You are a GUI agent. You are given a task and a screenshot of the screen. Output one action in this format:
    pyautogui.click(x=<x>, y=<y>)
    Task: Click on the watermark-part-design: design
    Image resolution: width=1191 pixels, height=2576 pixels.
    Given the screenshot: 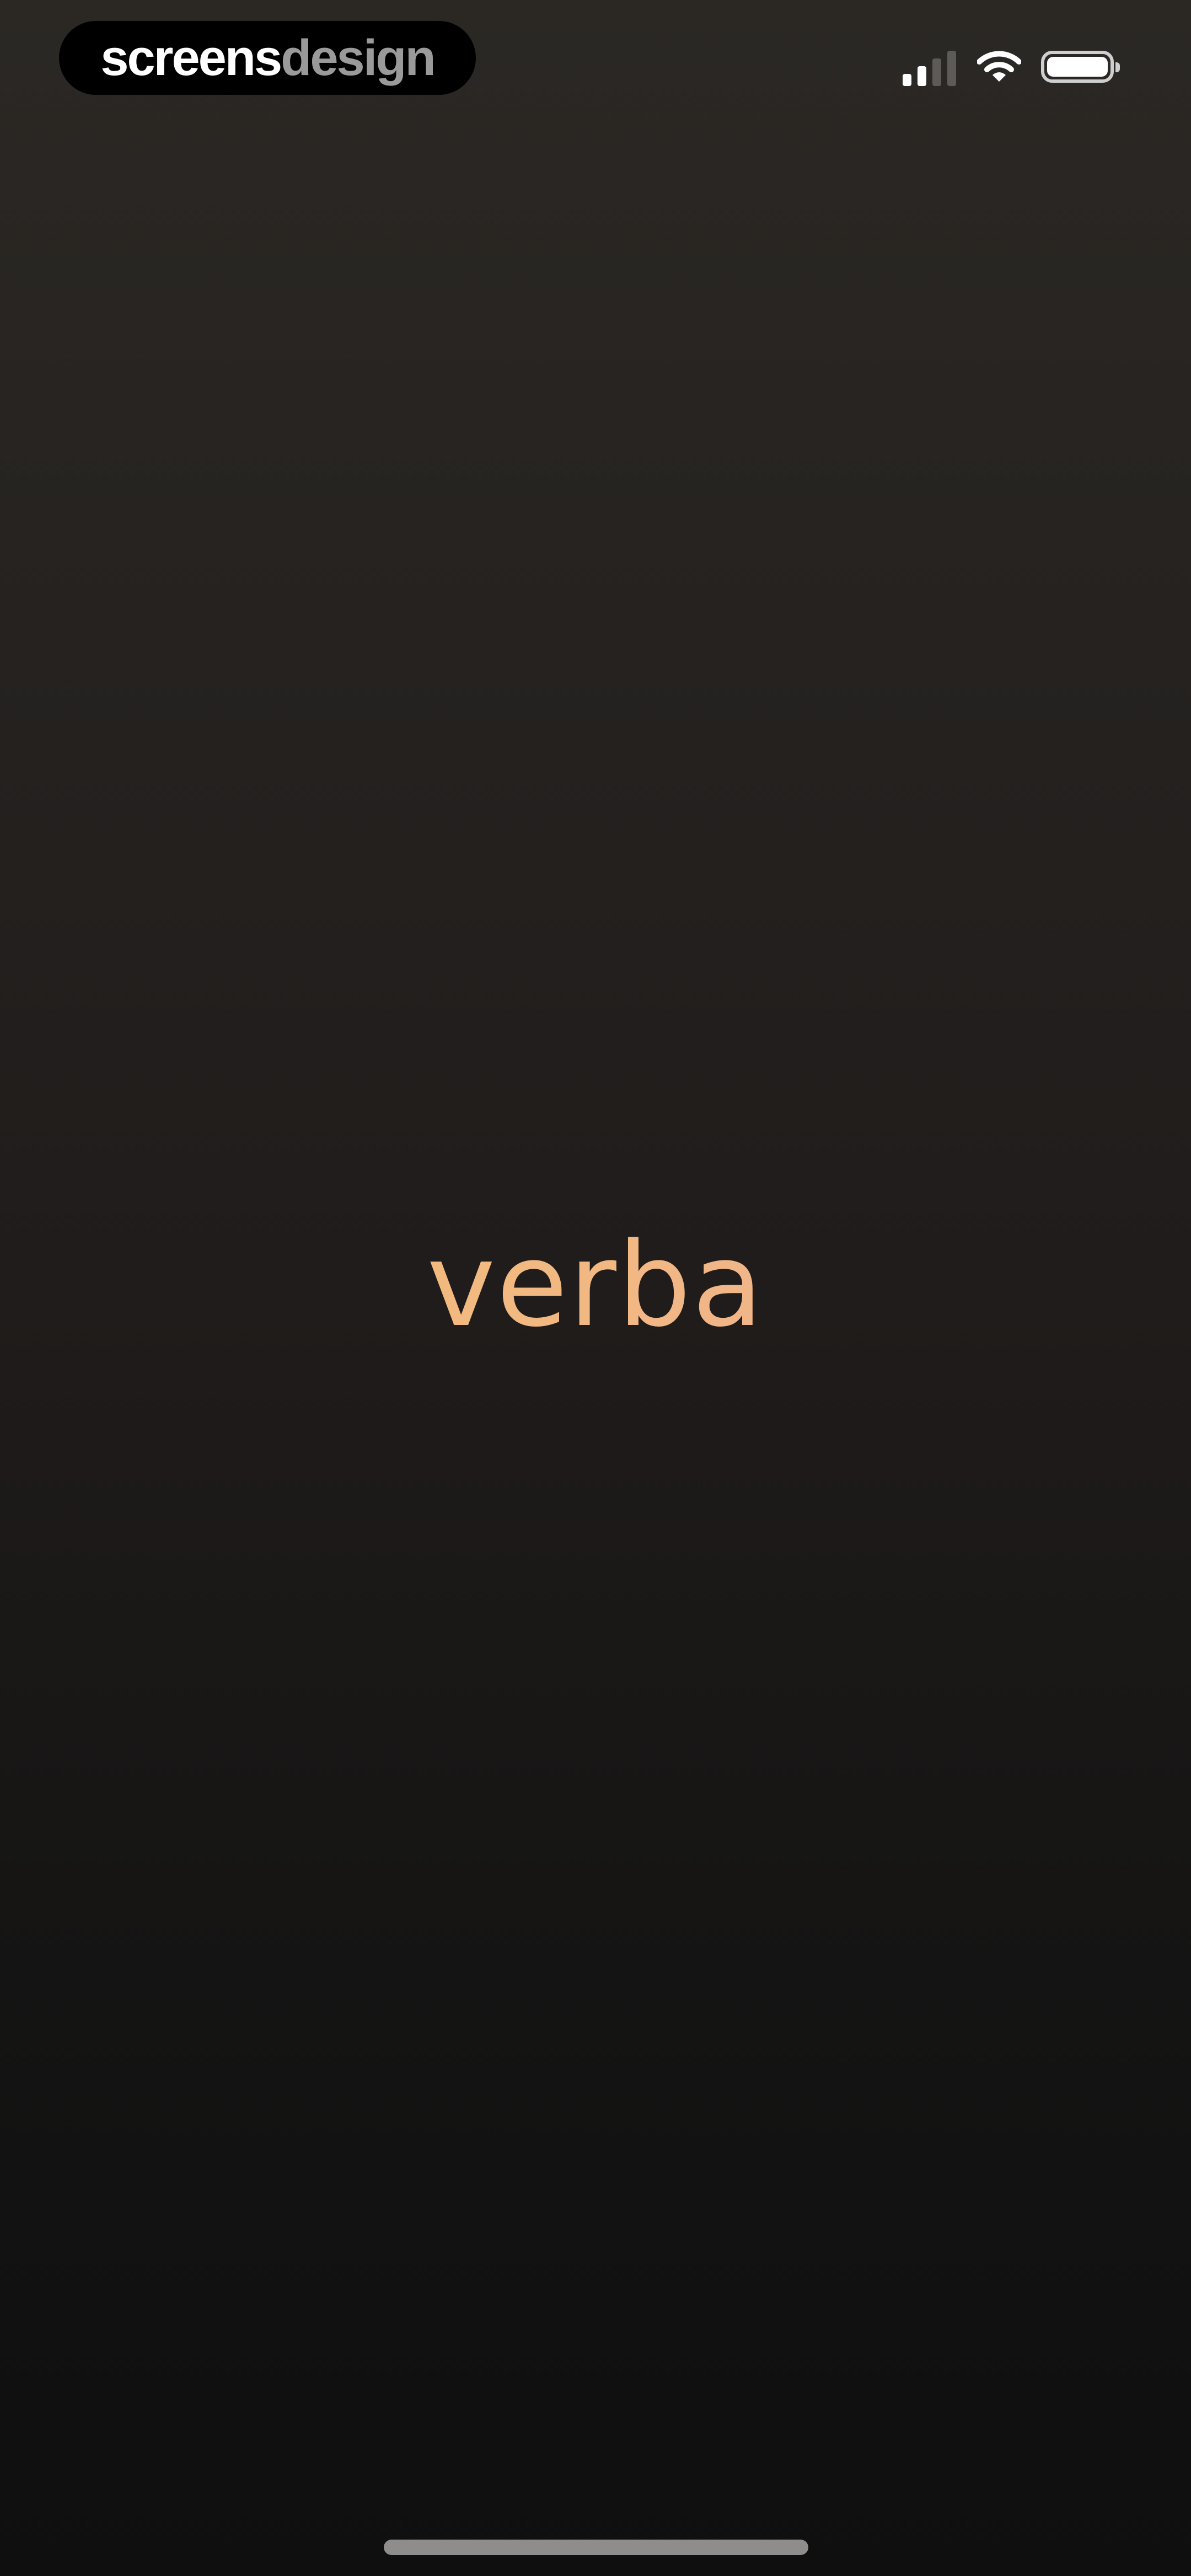 What is the action you would take?
    pyautogui.click(x=358, y=58)
    